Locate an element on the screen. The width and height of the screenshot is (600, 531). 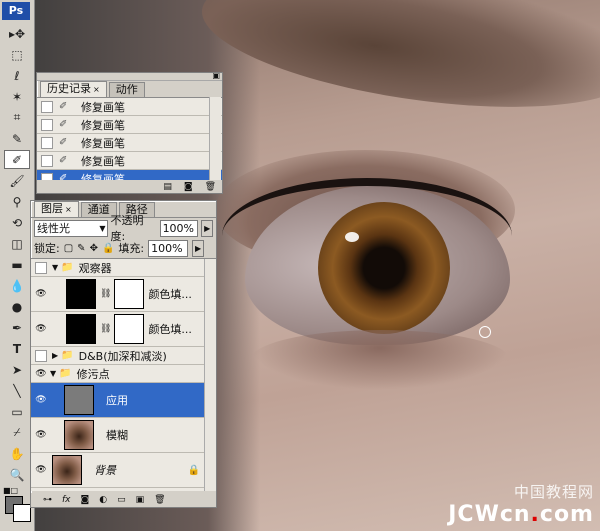
layer-group-row: ▼ 📁 观察器 is located at coordinates (123, 268).